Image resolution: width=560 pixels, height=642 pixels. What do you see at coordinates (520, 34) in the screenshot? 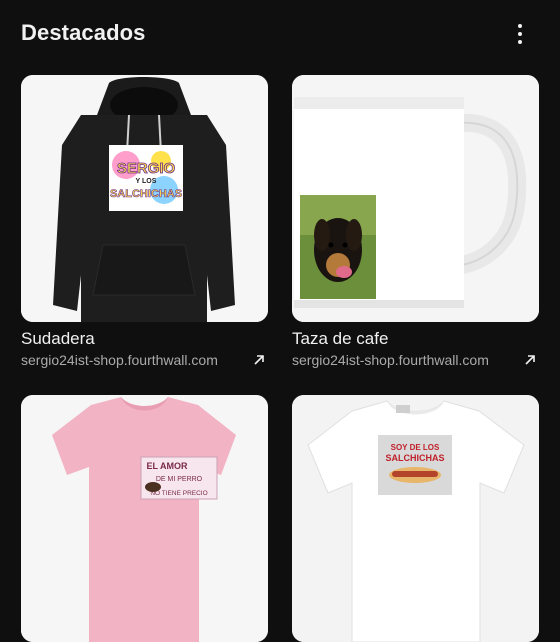
I see `more-options-icon` at bounding box center [520, 34].